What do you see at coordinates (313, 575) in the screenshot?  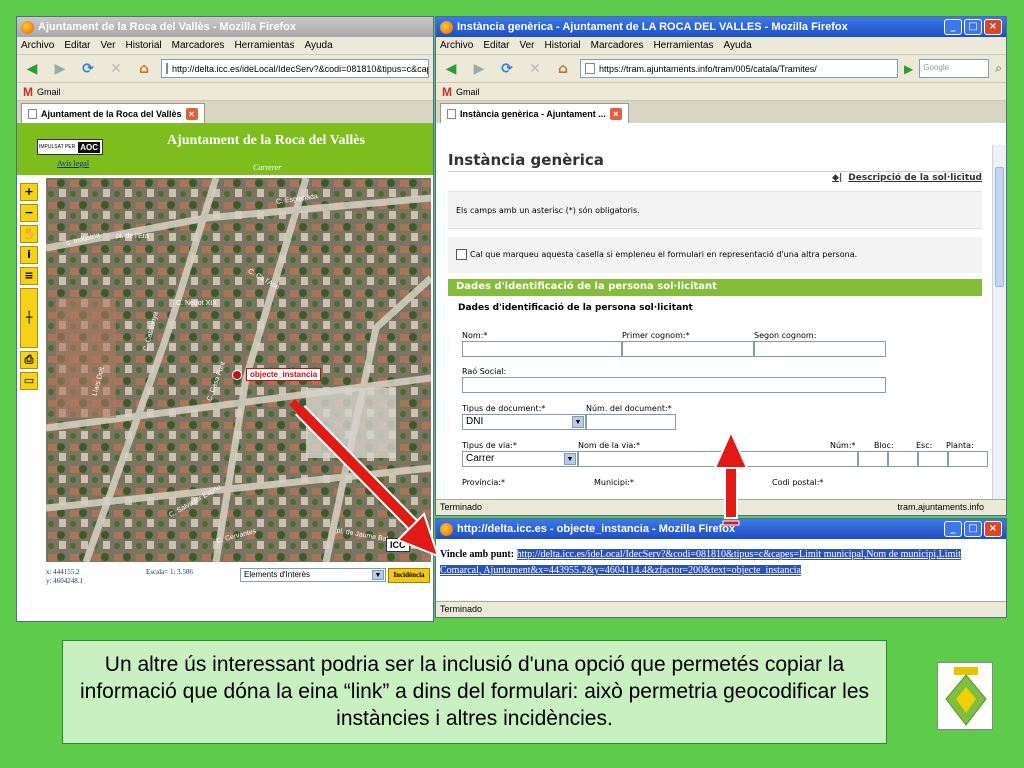 I see `elements-select: Elements d'Interès ▼` at bounding box center [313, 575].